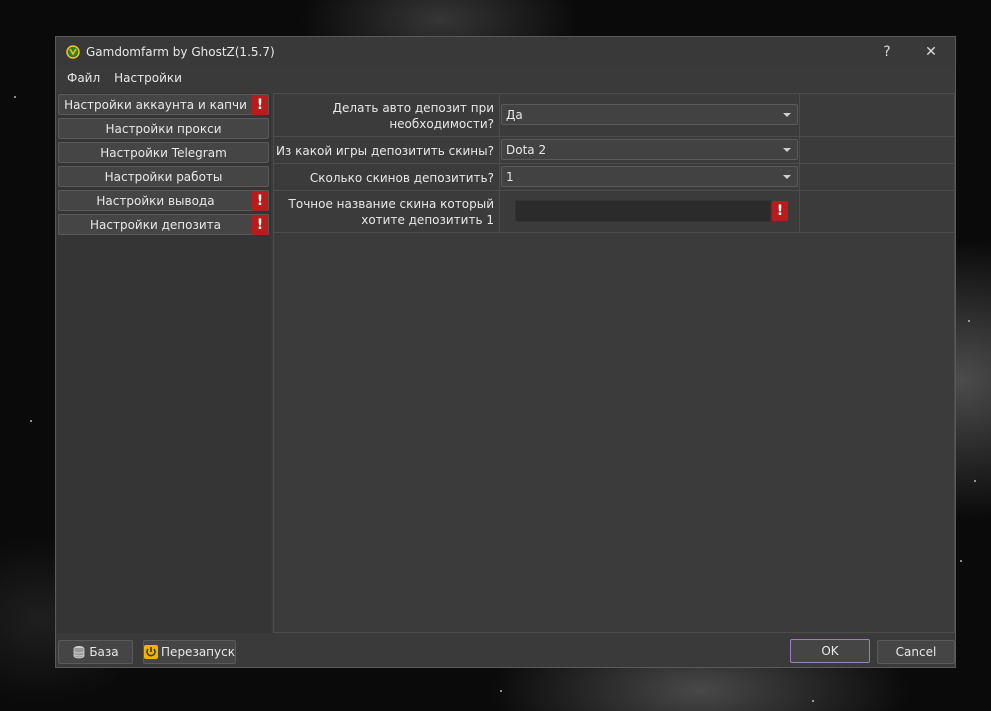 The width and height of the screenshot is (991, 711). Describe the element at coordinates (73, 52) in the screenshot. I see `app-icon` at that location.